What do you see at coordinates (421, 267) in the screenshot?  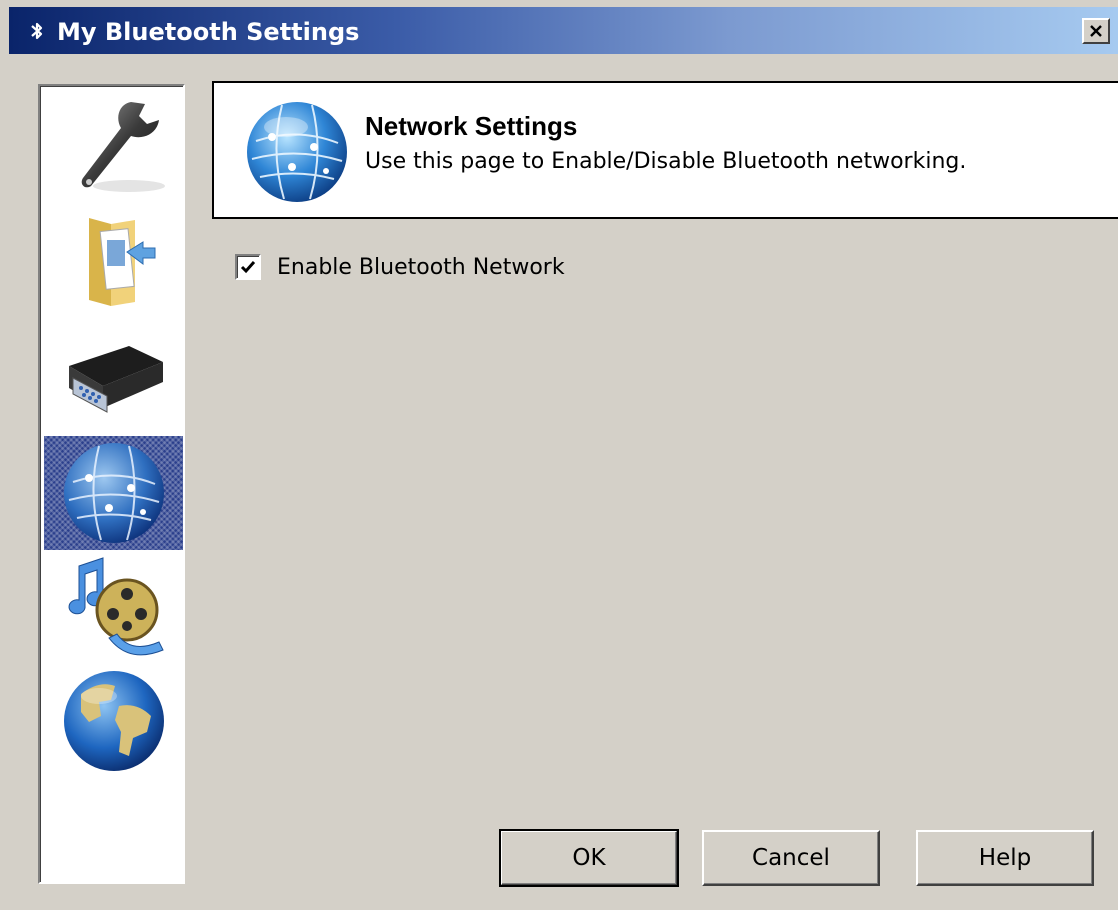 I see `enable-network-label: Enable Bluetooth Network` at bounding box center [421, 267].